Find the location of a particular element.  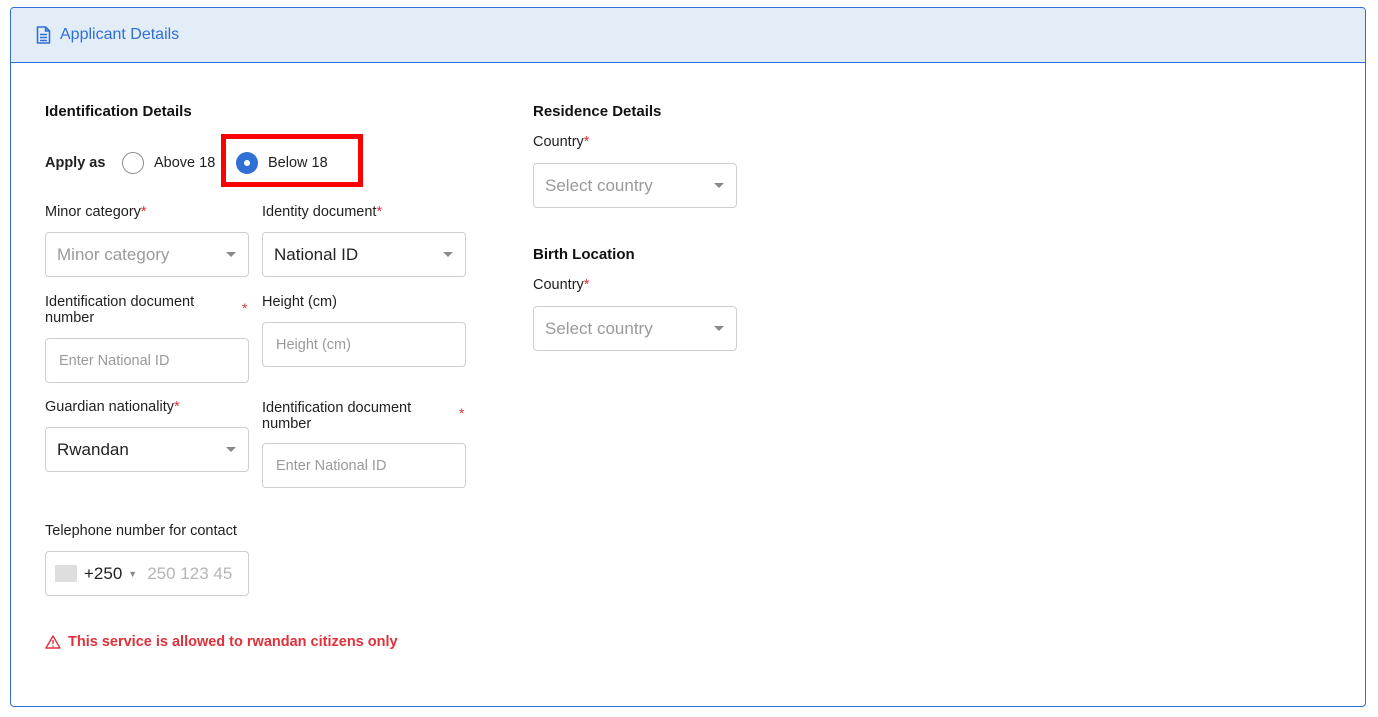

above-18-label: Above 18 is located at coordinates (184, 163).